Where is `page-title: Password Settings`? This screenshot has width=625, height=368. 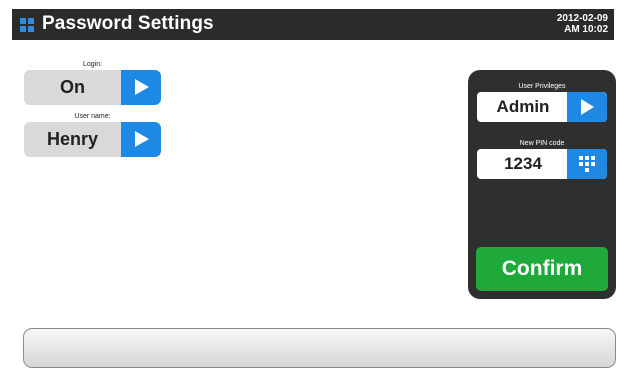
page-title: Password Settings is located at coordinates (128, 23).